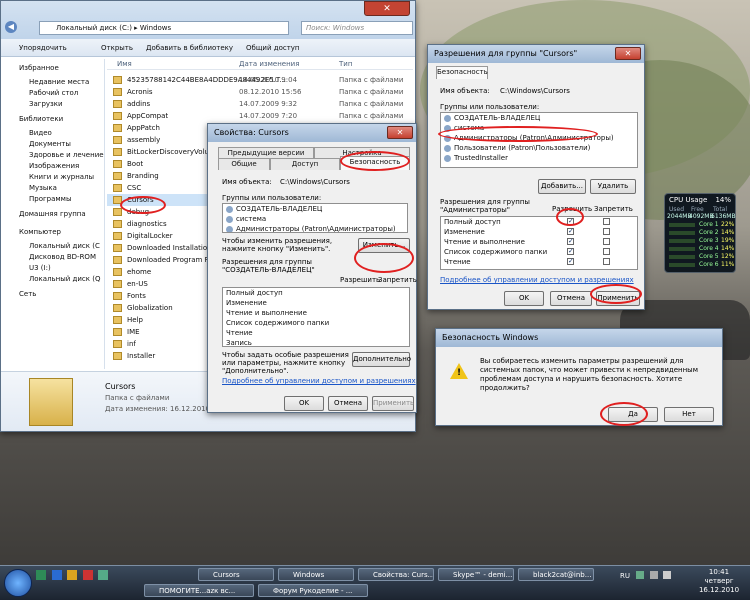  What do you see at coordinates (613, 186) in the screenshot?
I see `remove-button: Удалить` at bounding box center [613, 186].